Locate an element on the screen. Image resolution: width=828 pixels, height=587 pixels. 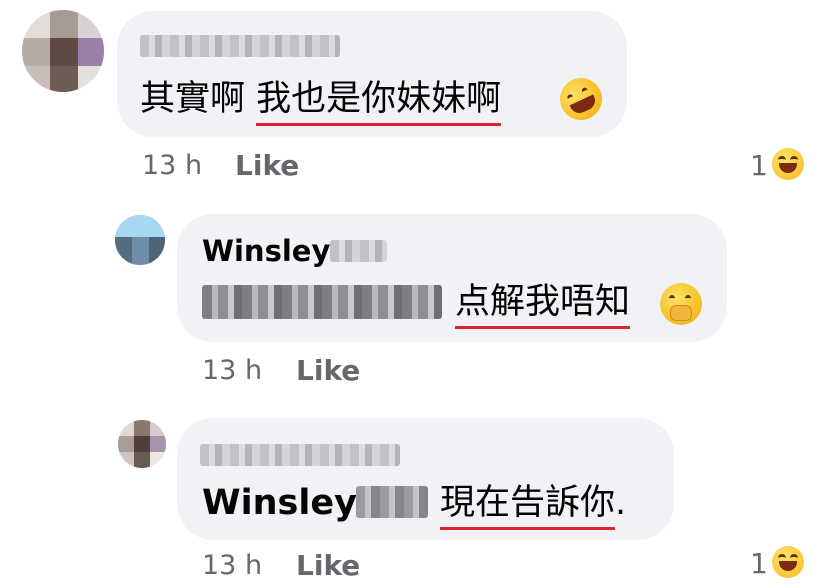
reply-text-trail: . is located at coordinates (621, 503).